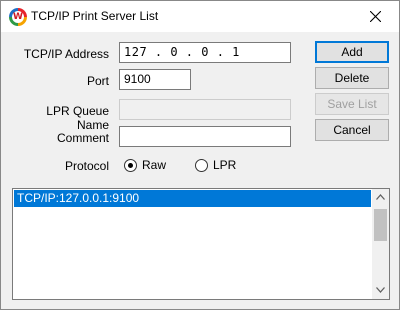 The image size is (400, 310). What do you see at coordinates (192, 198) in the screenshot?
I see `list-item: TCP/IP:127.0.0.1:9100` at bounding box center [192, 198].